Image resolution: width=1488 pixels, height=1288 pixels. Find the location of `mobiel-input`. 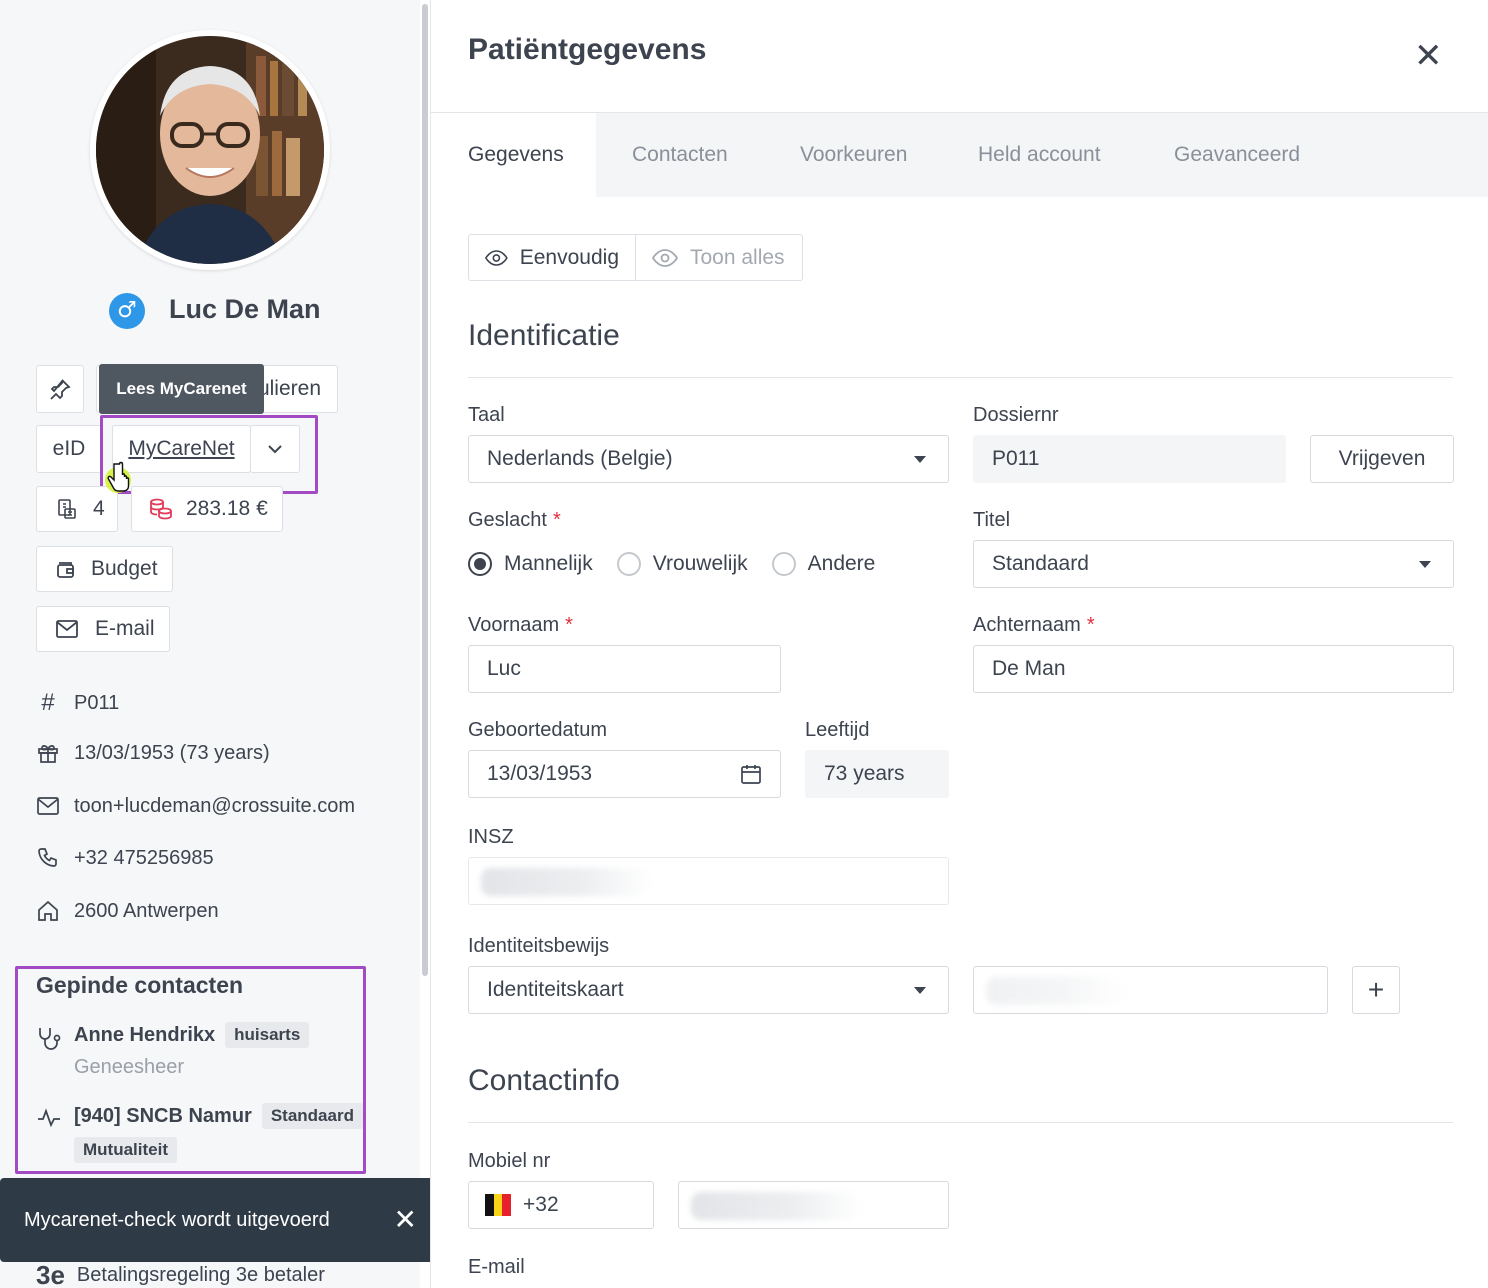

mobiel-input is located at coordinates (813, 1205).